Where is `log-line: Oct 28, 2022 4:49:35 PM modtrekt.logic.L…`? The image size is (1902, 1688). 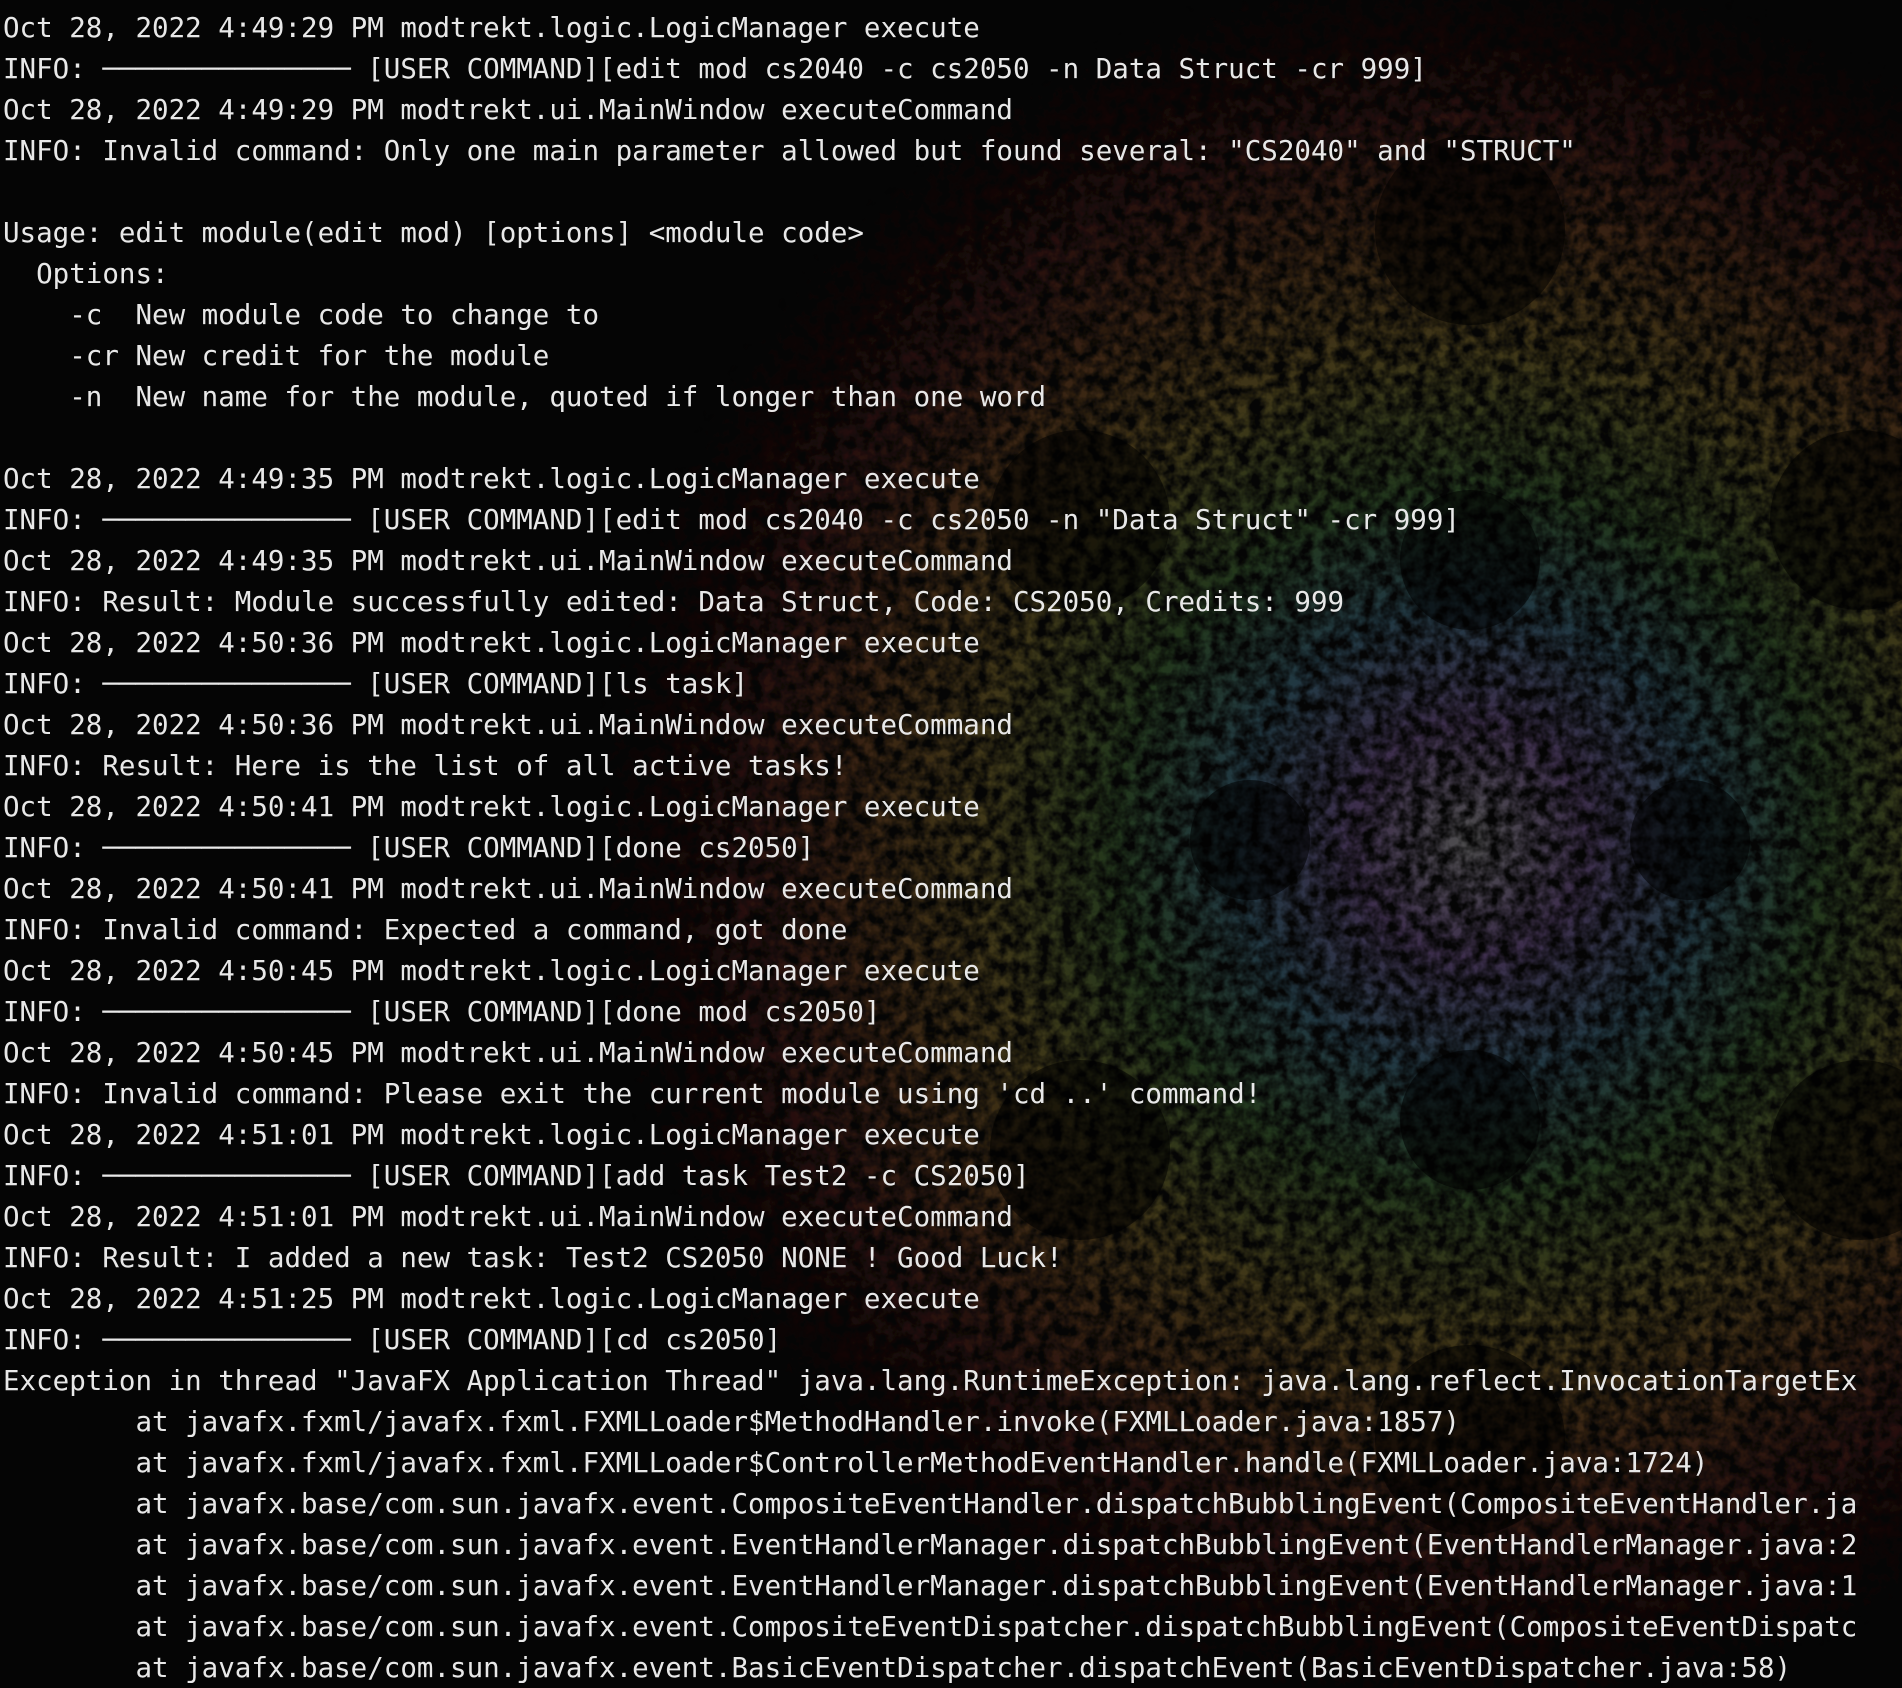
log-line: Oct 28, 2022 4:49:35 PM modtrekt.logic.L… is located at coordinates (491, 479).